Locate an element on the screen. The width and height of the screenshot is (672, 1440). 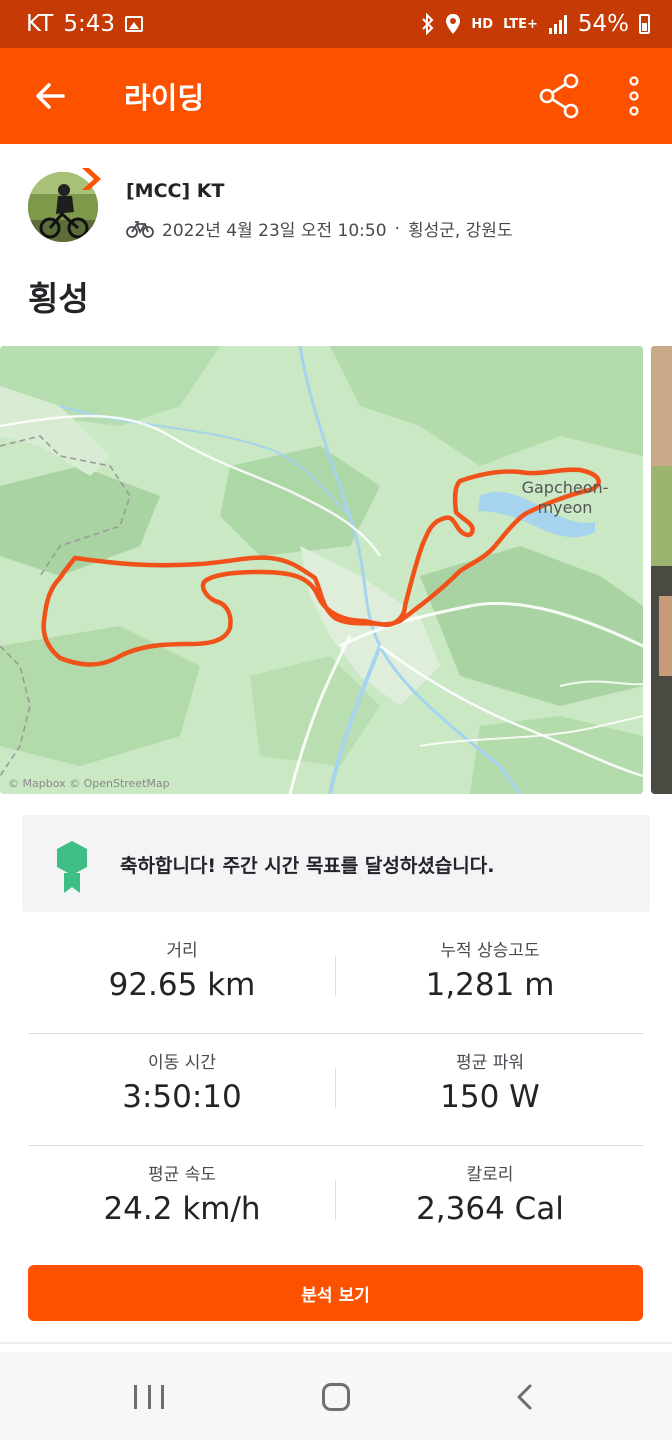
stat-average-power: 평균 파워 150 W is located at coordinates (490, 1084).